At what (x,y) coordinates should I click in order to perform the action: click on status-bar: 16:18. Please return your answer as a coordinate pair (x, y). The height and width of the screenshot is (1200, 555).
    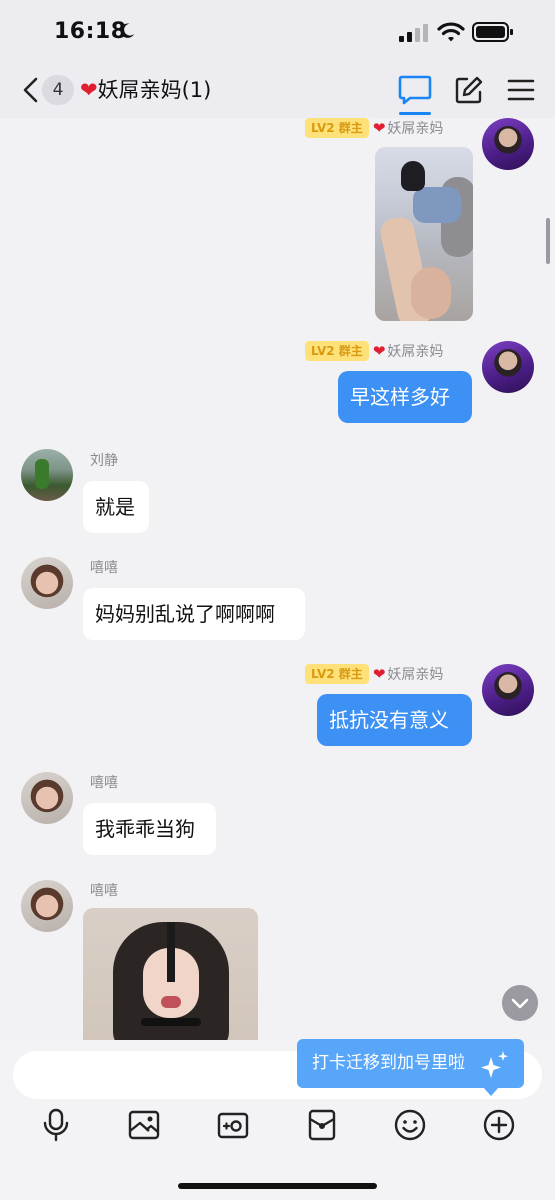
    Looking at the image, I should click on (277, 31).